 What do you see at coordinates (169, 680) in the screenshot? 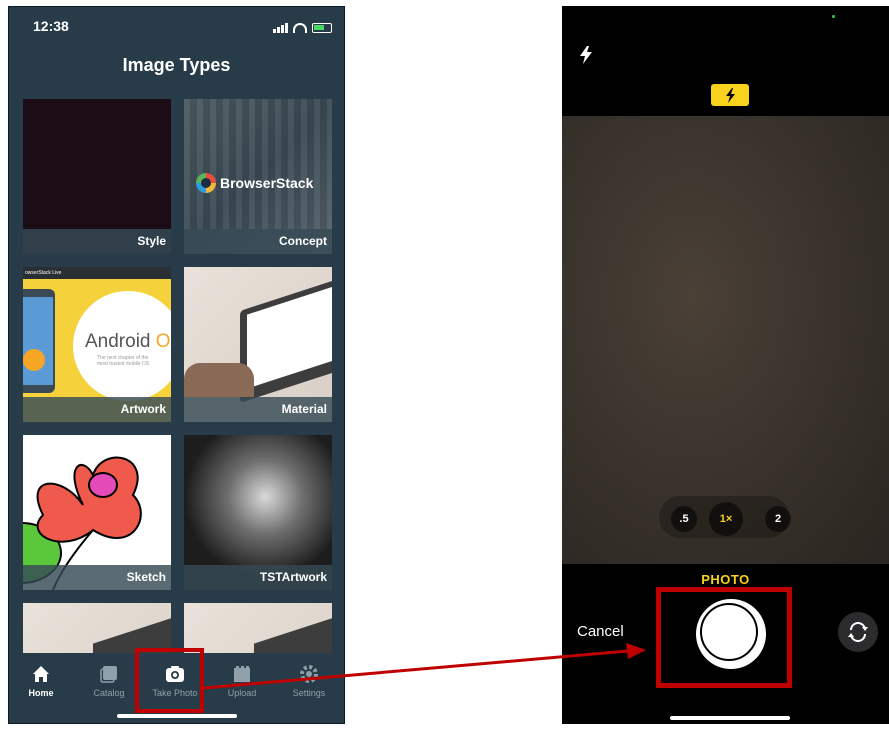
I see `take-photo-highlight` at bounding box center [169, 680].